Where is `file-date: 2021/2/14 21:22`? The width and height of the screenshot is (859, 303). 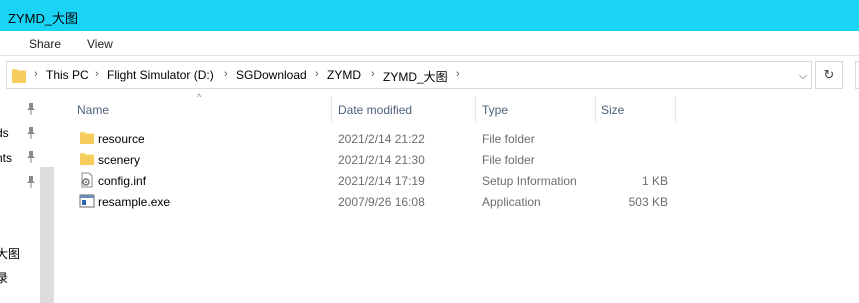
file-date: 2021/2/14 21:22 is located at coordinates (381, 139).